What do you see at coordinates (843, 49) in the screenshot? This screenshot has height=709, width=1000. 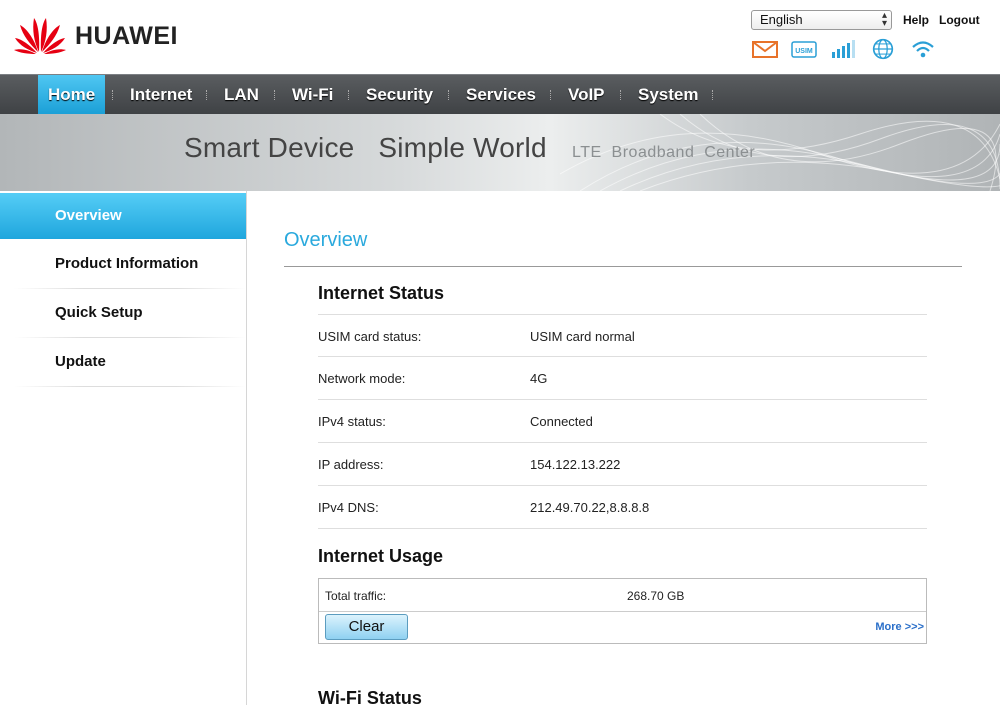 I see `signal-icon` at bounding box center [843, 49].